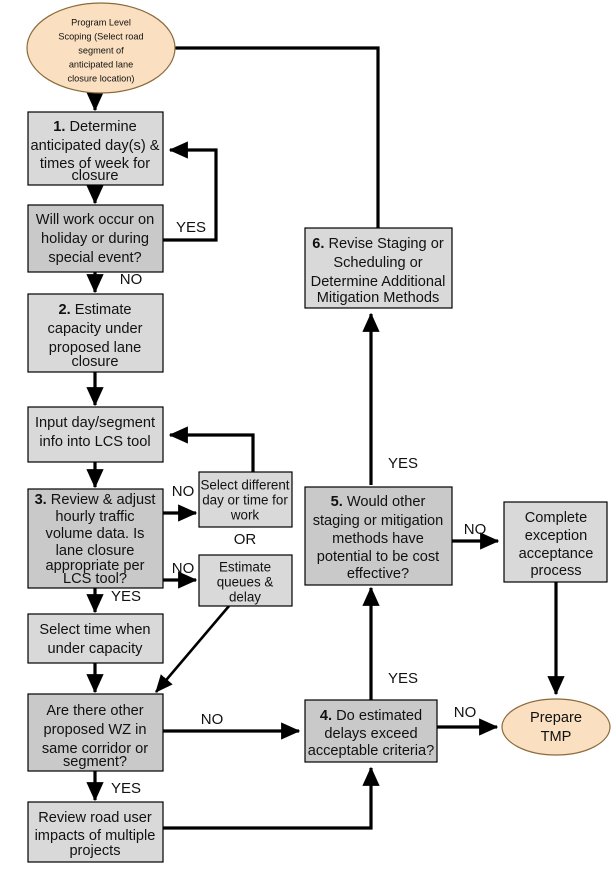  What do you see at coordinates (94, 176) in the screenshot?
I see `step1-line-4: closure` at bounding box center [94, 176].